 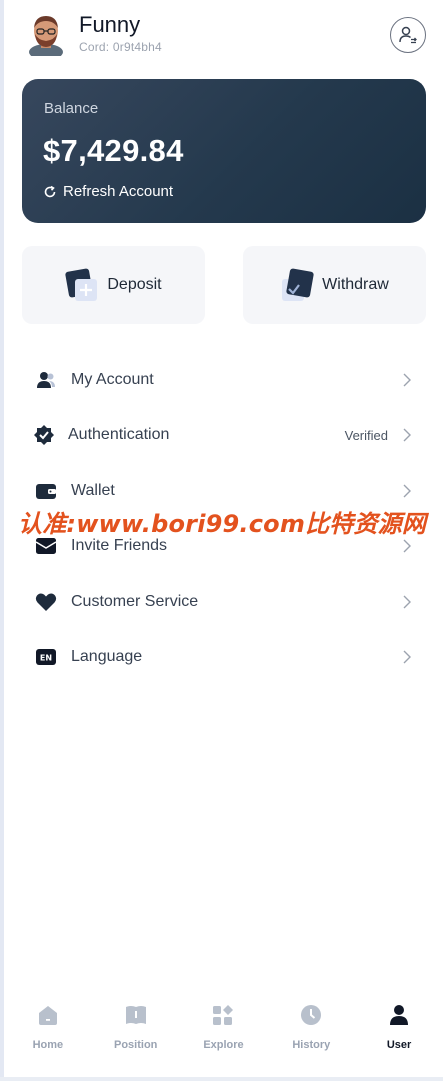 I want to click on user-cord: Cord: 0r9t4bh4, so click(x=120, y=47).